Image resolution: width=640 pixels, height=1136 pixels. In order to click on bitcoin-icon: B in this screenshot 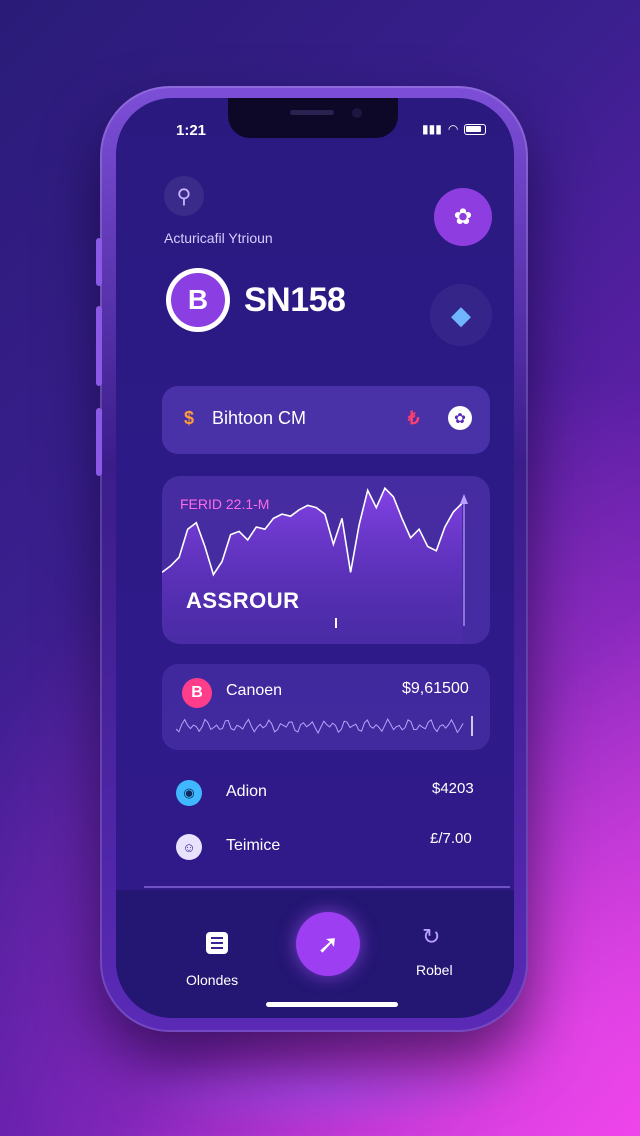, I will do `click(197, 693)`.